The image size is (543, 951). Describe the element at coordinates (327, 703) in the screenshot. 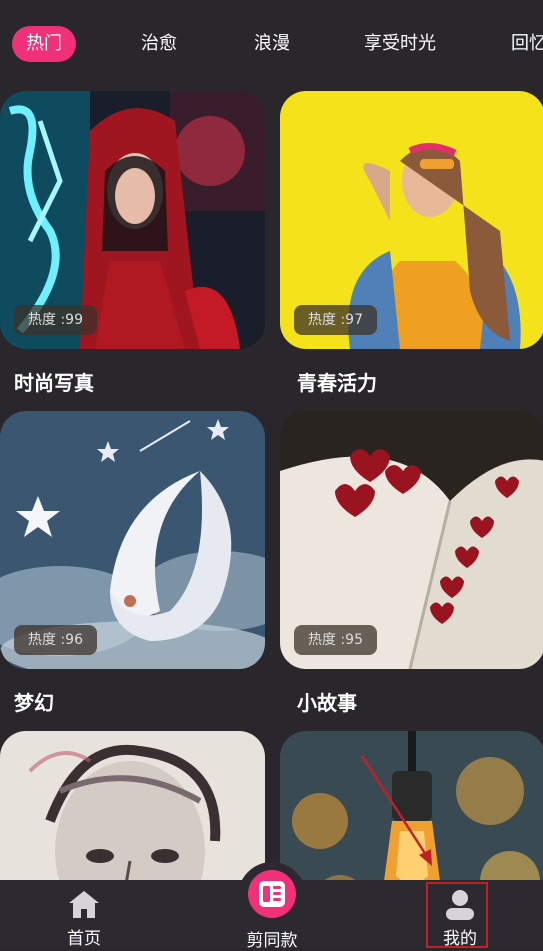

I see `card-title: 小故事` at that location.